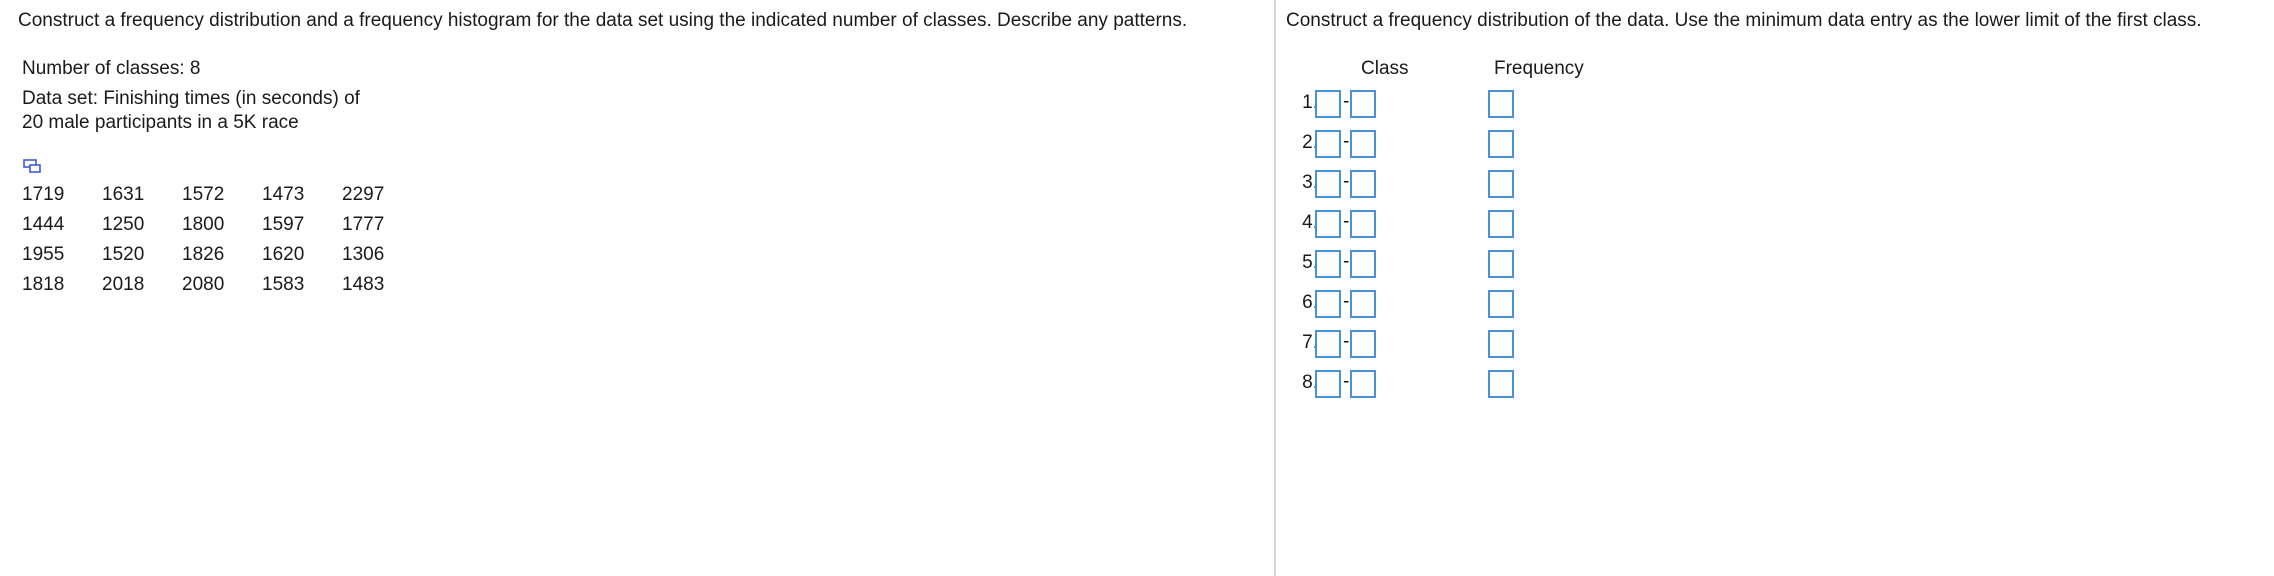 This screenshot has width=2274, height=576. I want to click on data-value: 1306, so click(363, 254).